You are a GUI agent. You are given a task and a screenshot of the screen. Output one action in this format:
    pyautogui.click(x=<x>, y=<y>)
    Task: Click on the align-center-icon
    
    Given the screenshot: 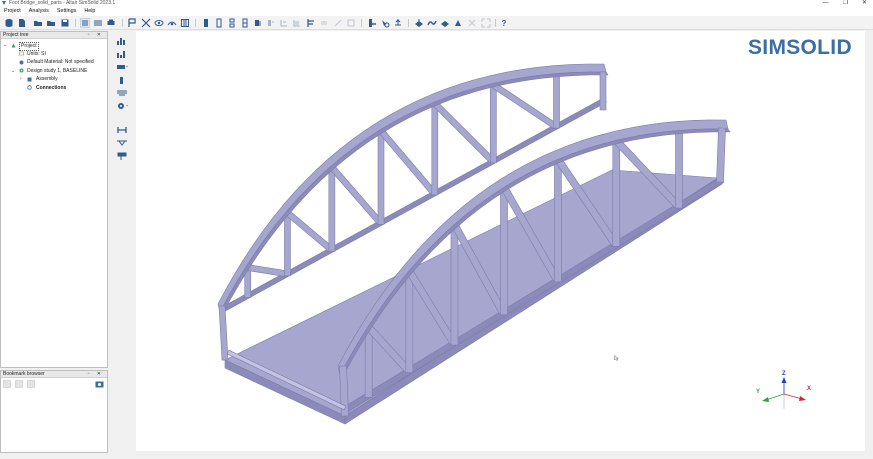 What is the action you would take?
    pyautogui.click(x=219, y=23)
    